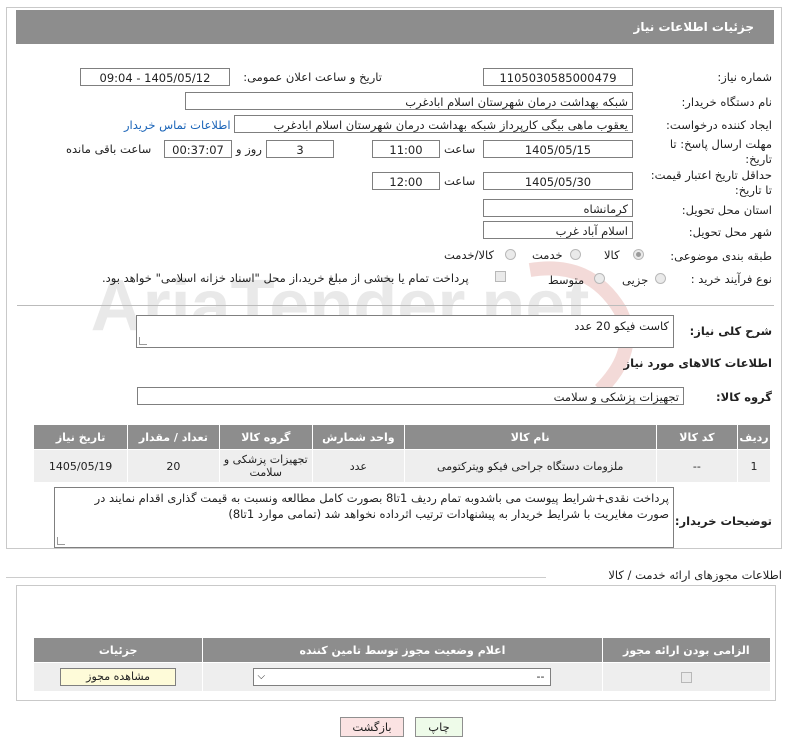  I want to click on col-unit: واحد شمارش, so click(358, 437).